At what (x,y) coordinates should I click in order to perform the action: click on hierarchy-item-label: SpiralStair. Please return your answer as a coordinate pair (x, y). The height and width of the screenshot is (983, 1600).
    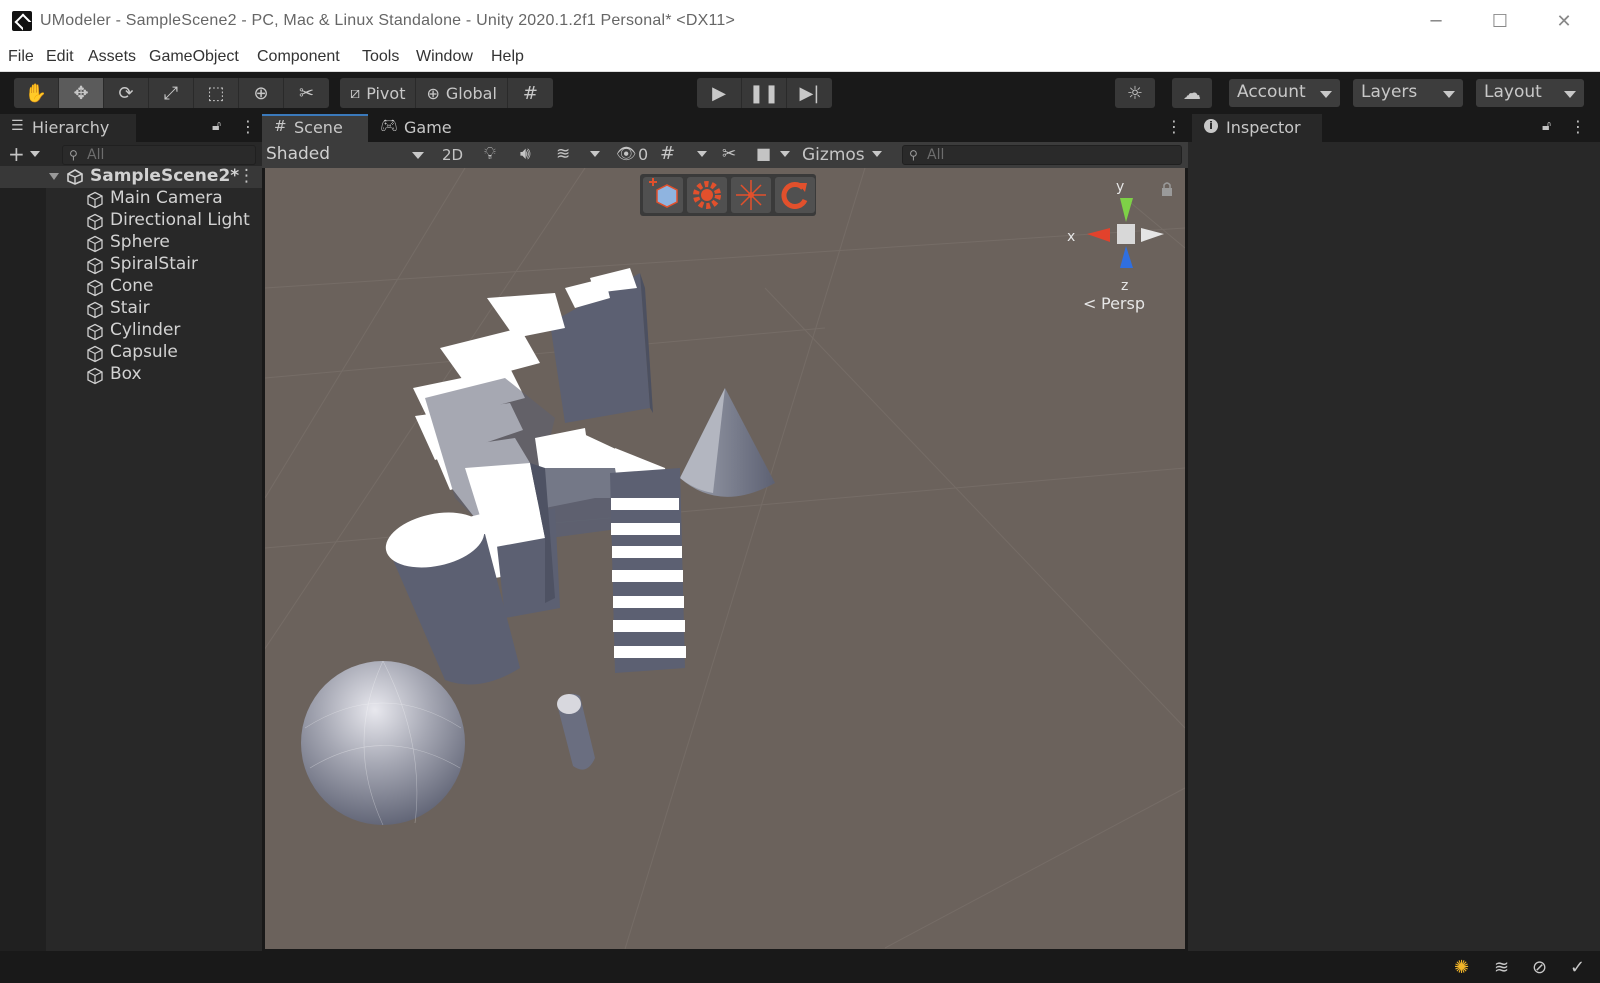
    Looking at the image, I should click on (154, 264).